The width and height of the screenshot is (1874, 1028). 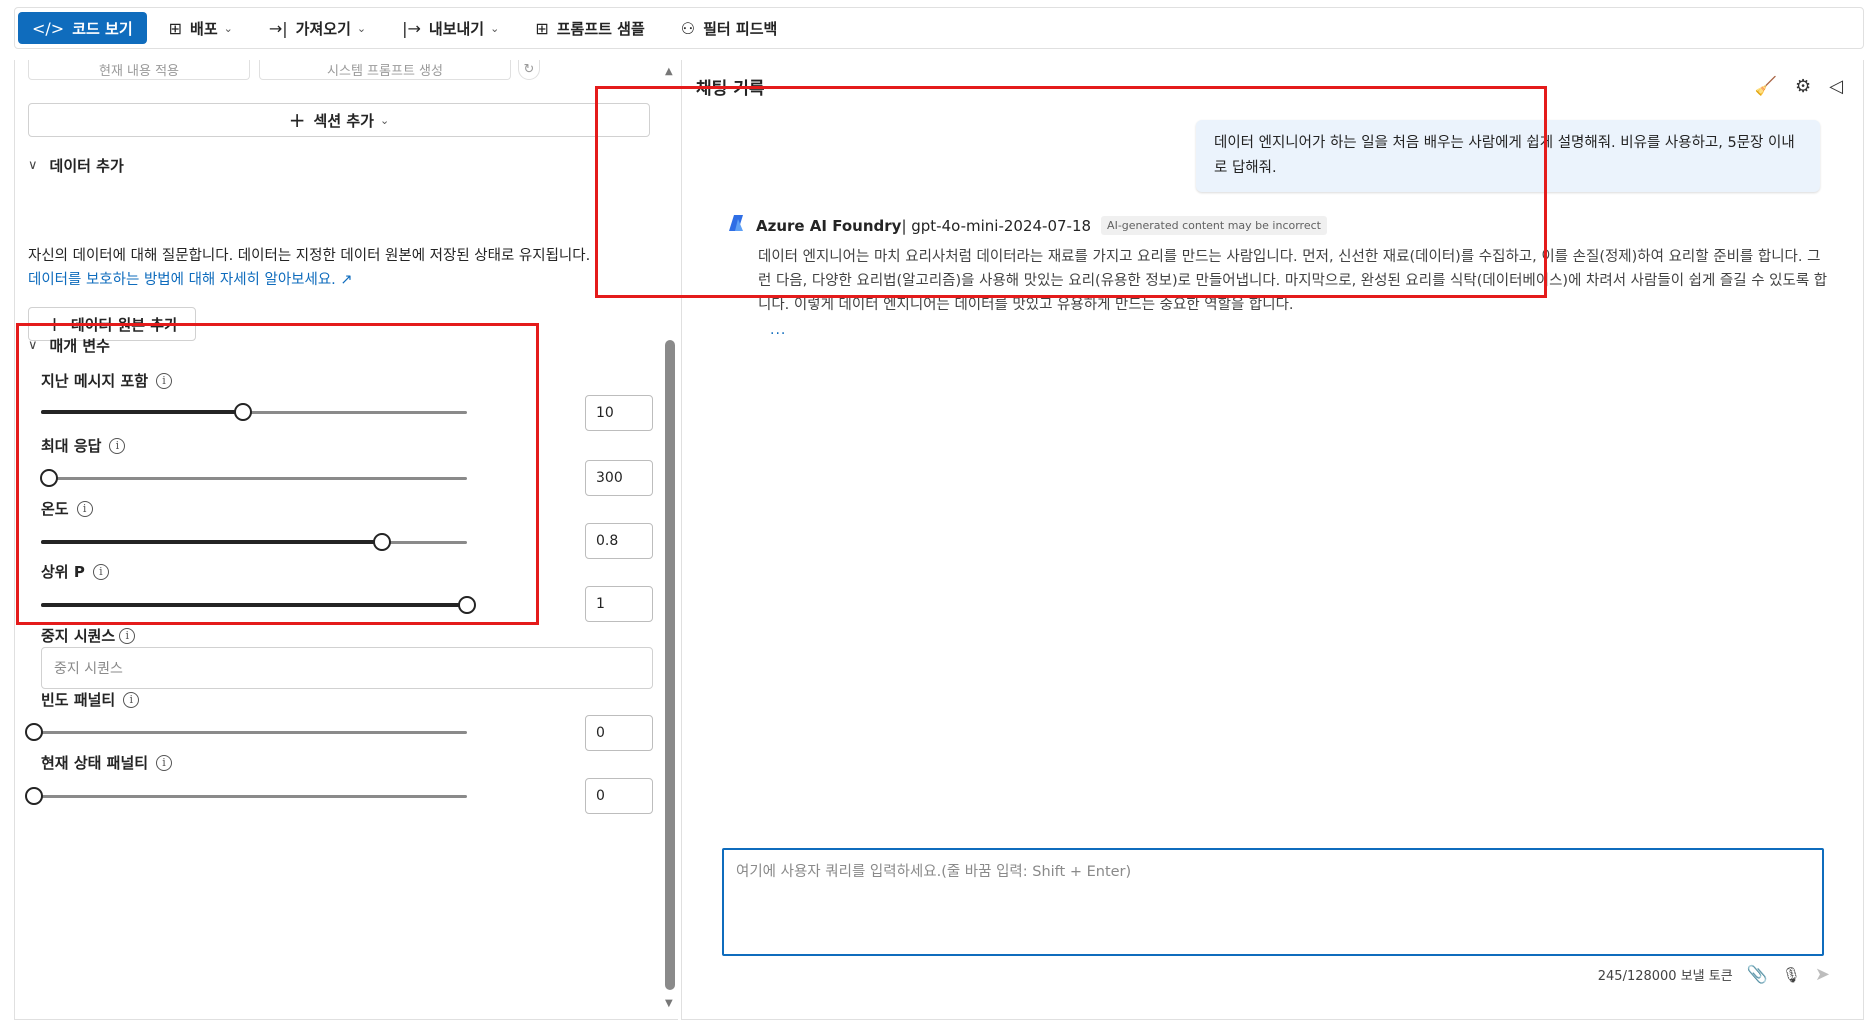 What do you see at coordinates (1822, 974) in the screenshot?
I see `send-icon: ➤` at bounding box center [1822, 974].